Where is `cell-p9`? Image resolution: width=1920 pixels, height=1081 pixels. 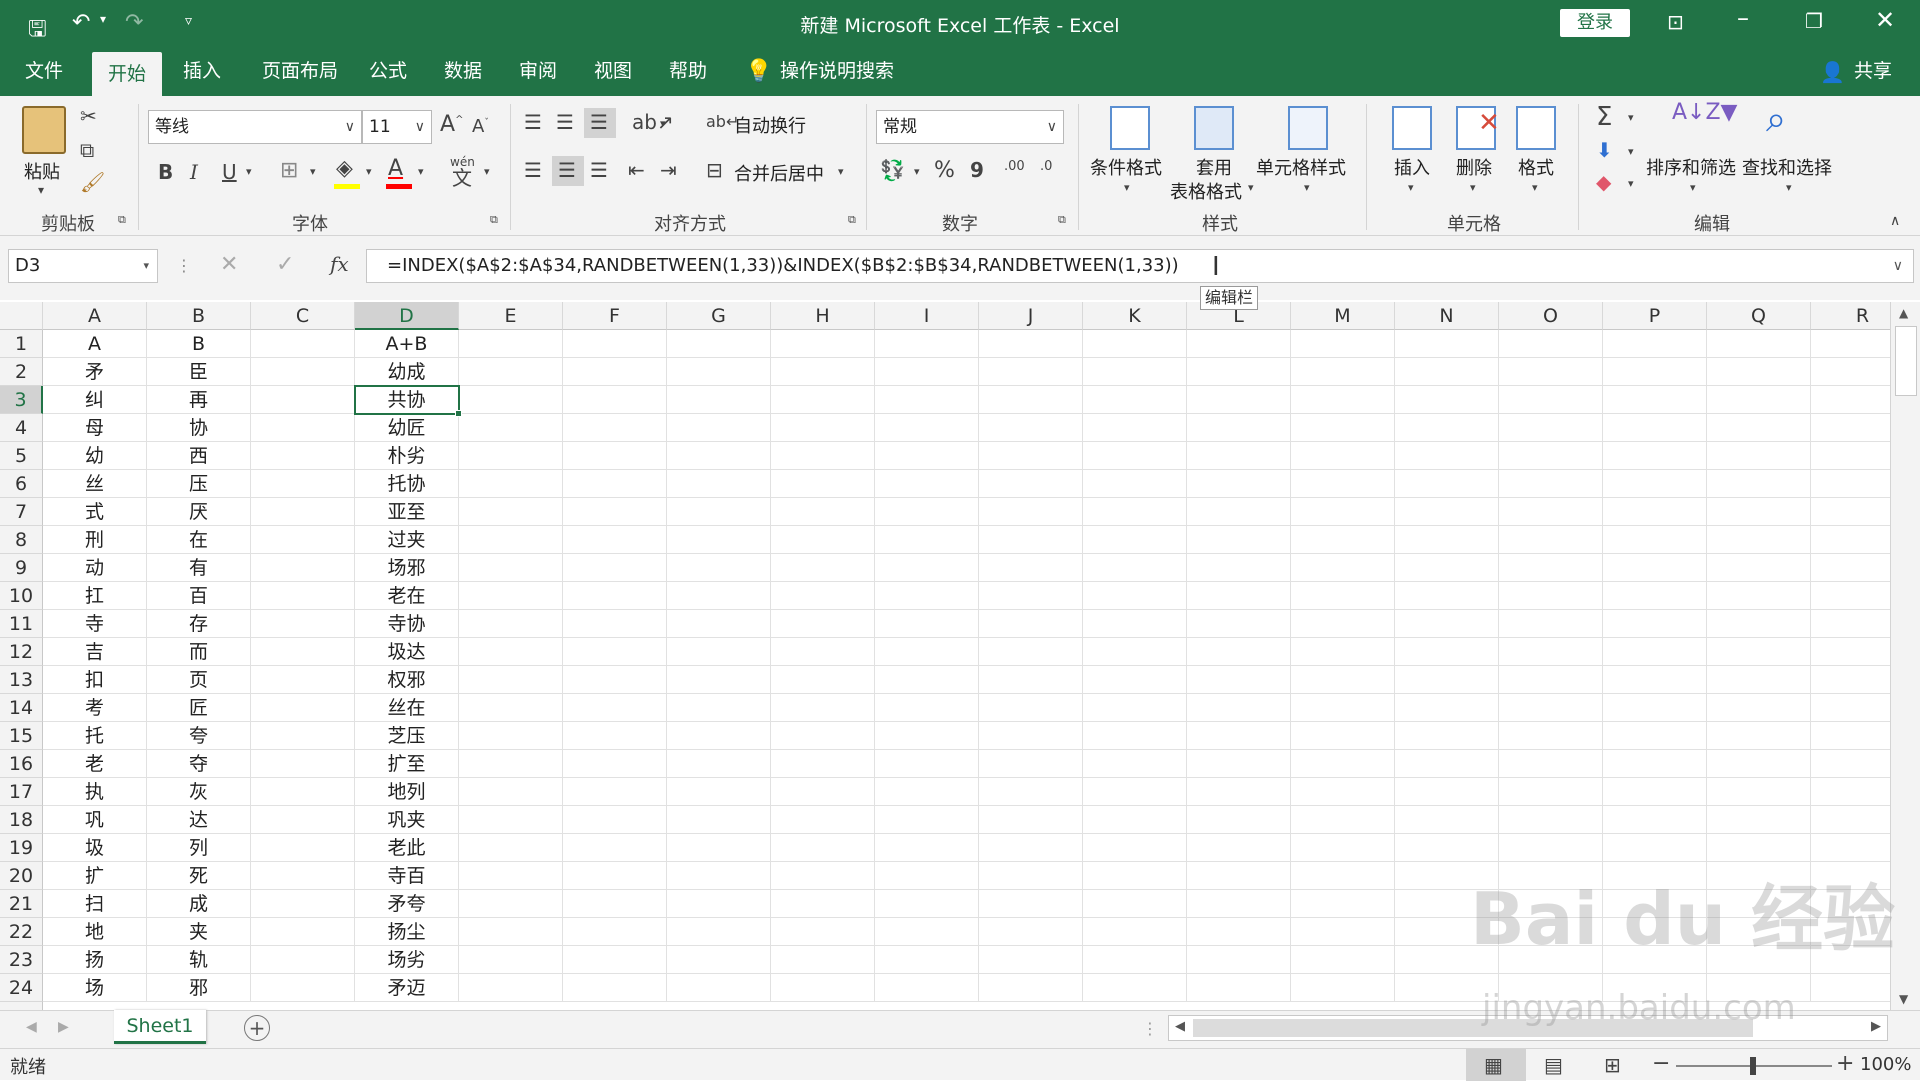
cell-p9 is located at coordinates (1655, 568).